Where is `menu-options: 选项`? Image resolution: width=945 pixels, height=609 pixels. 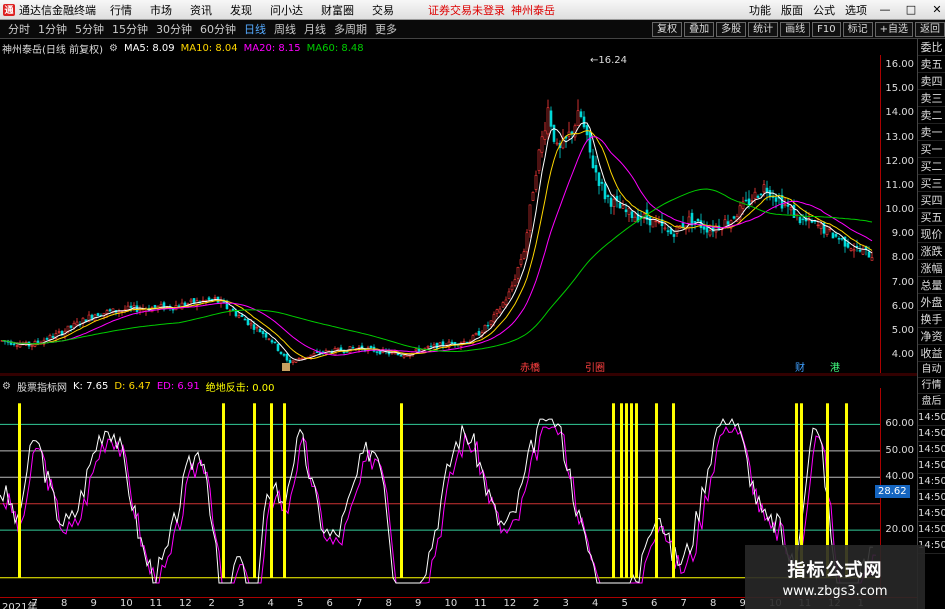 menu-options: 选项 is located at coordinates (856, 10).